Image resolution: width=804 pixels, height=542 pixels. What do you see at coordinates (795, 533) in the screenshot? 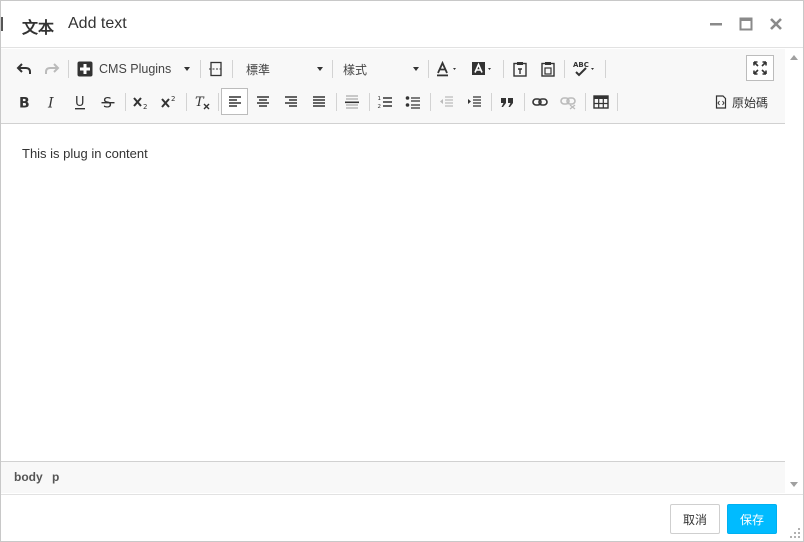
I see `resize-grip-icon` at bounding box center [795, 533].